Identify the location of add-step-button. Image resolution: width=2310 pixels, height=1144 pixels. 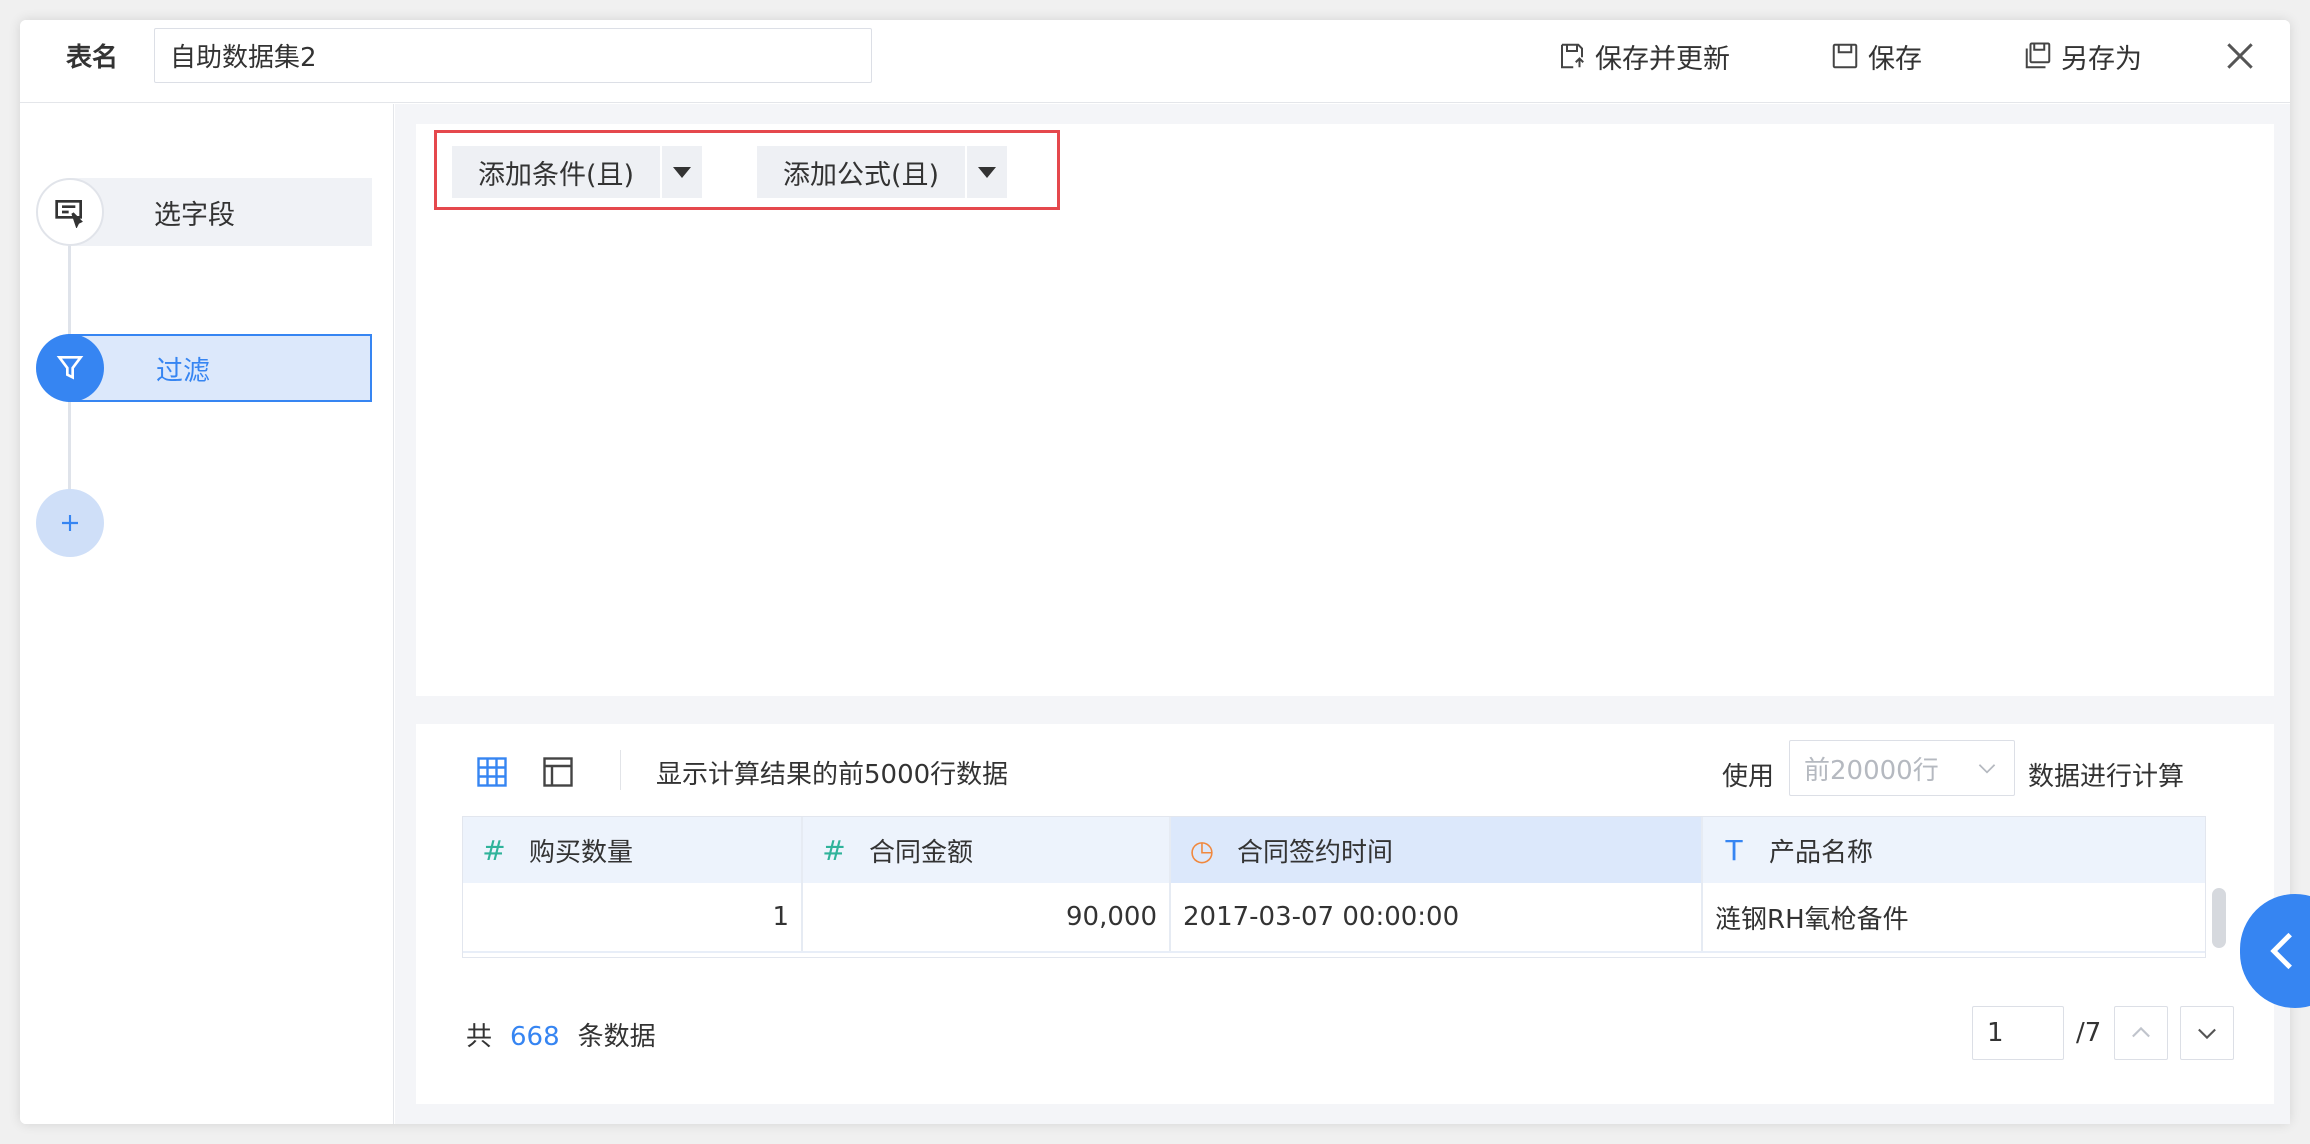
(70, 523).